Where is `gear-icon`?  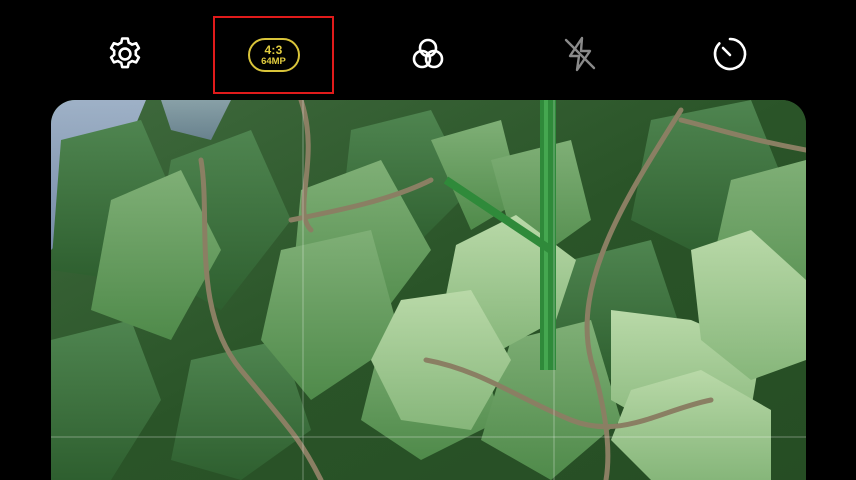
gear-icon is located at coordinates (125, 56).